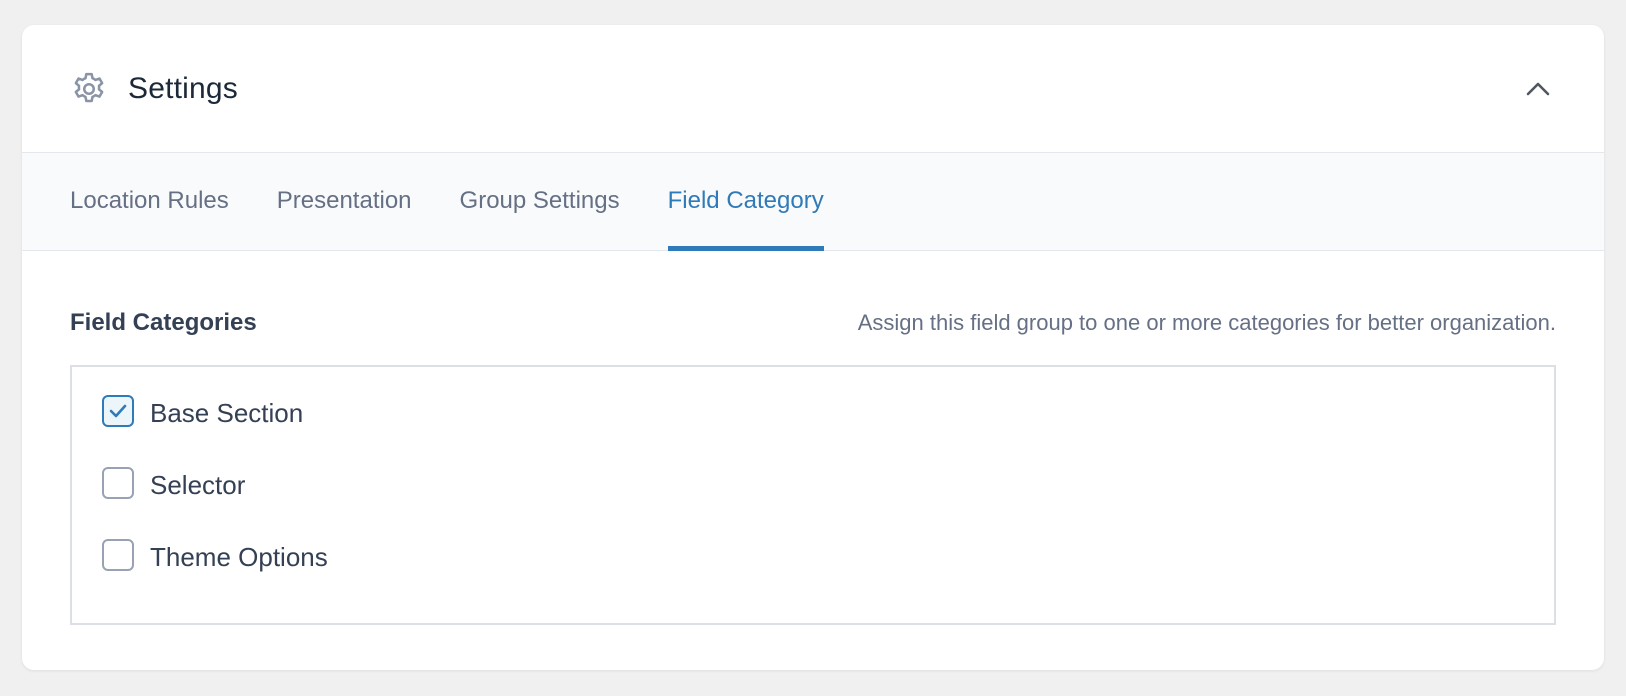  Describe the element at coordinates (227, 412) in the screenshot. I see `category-label: Base Section` at that location.